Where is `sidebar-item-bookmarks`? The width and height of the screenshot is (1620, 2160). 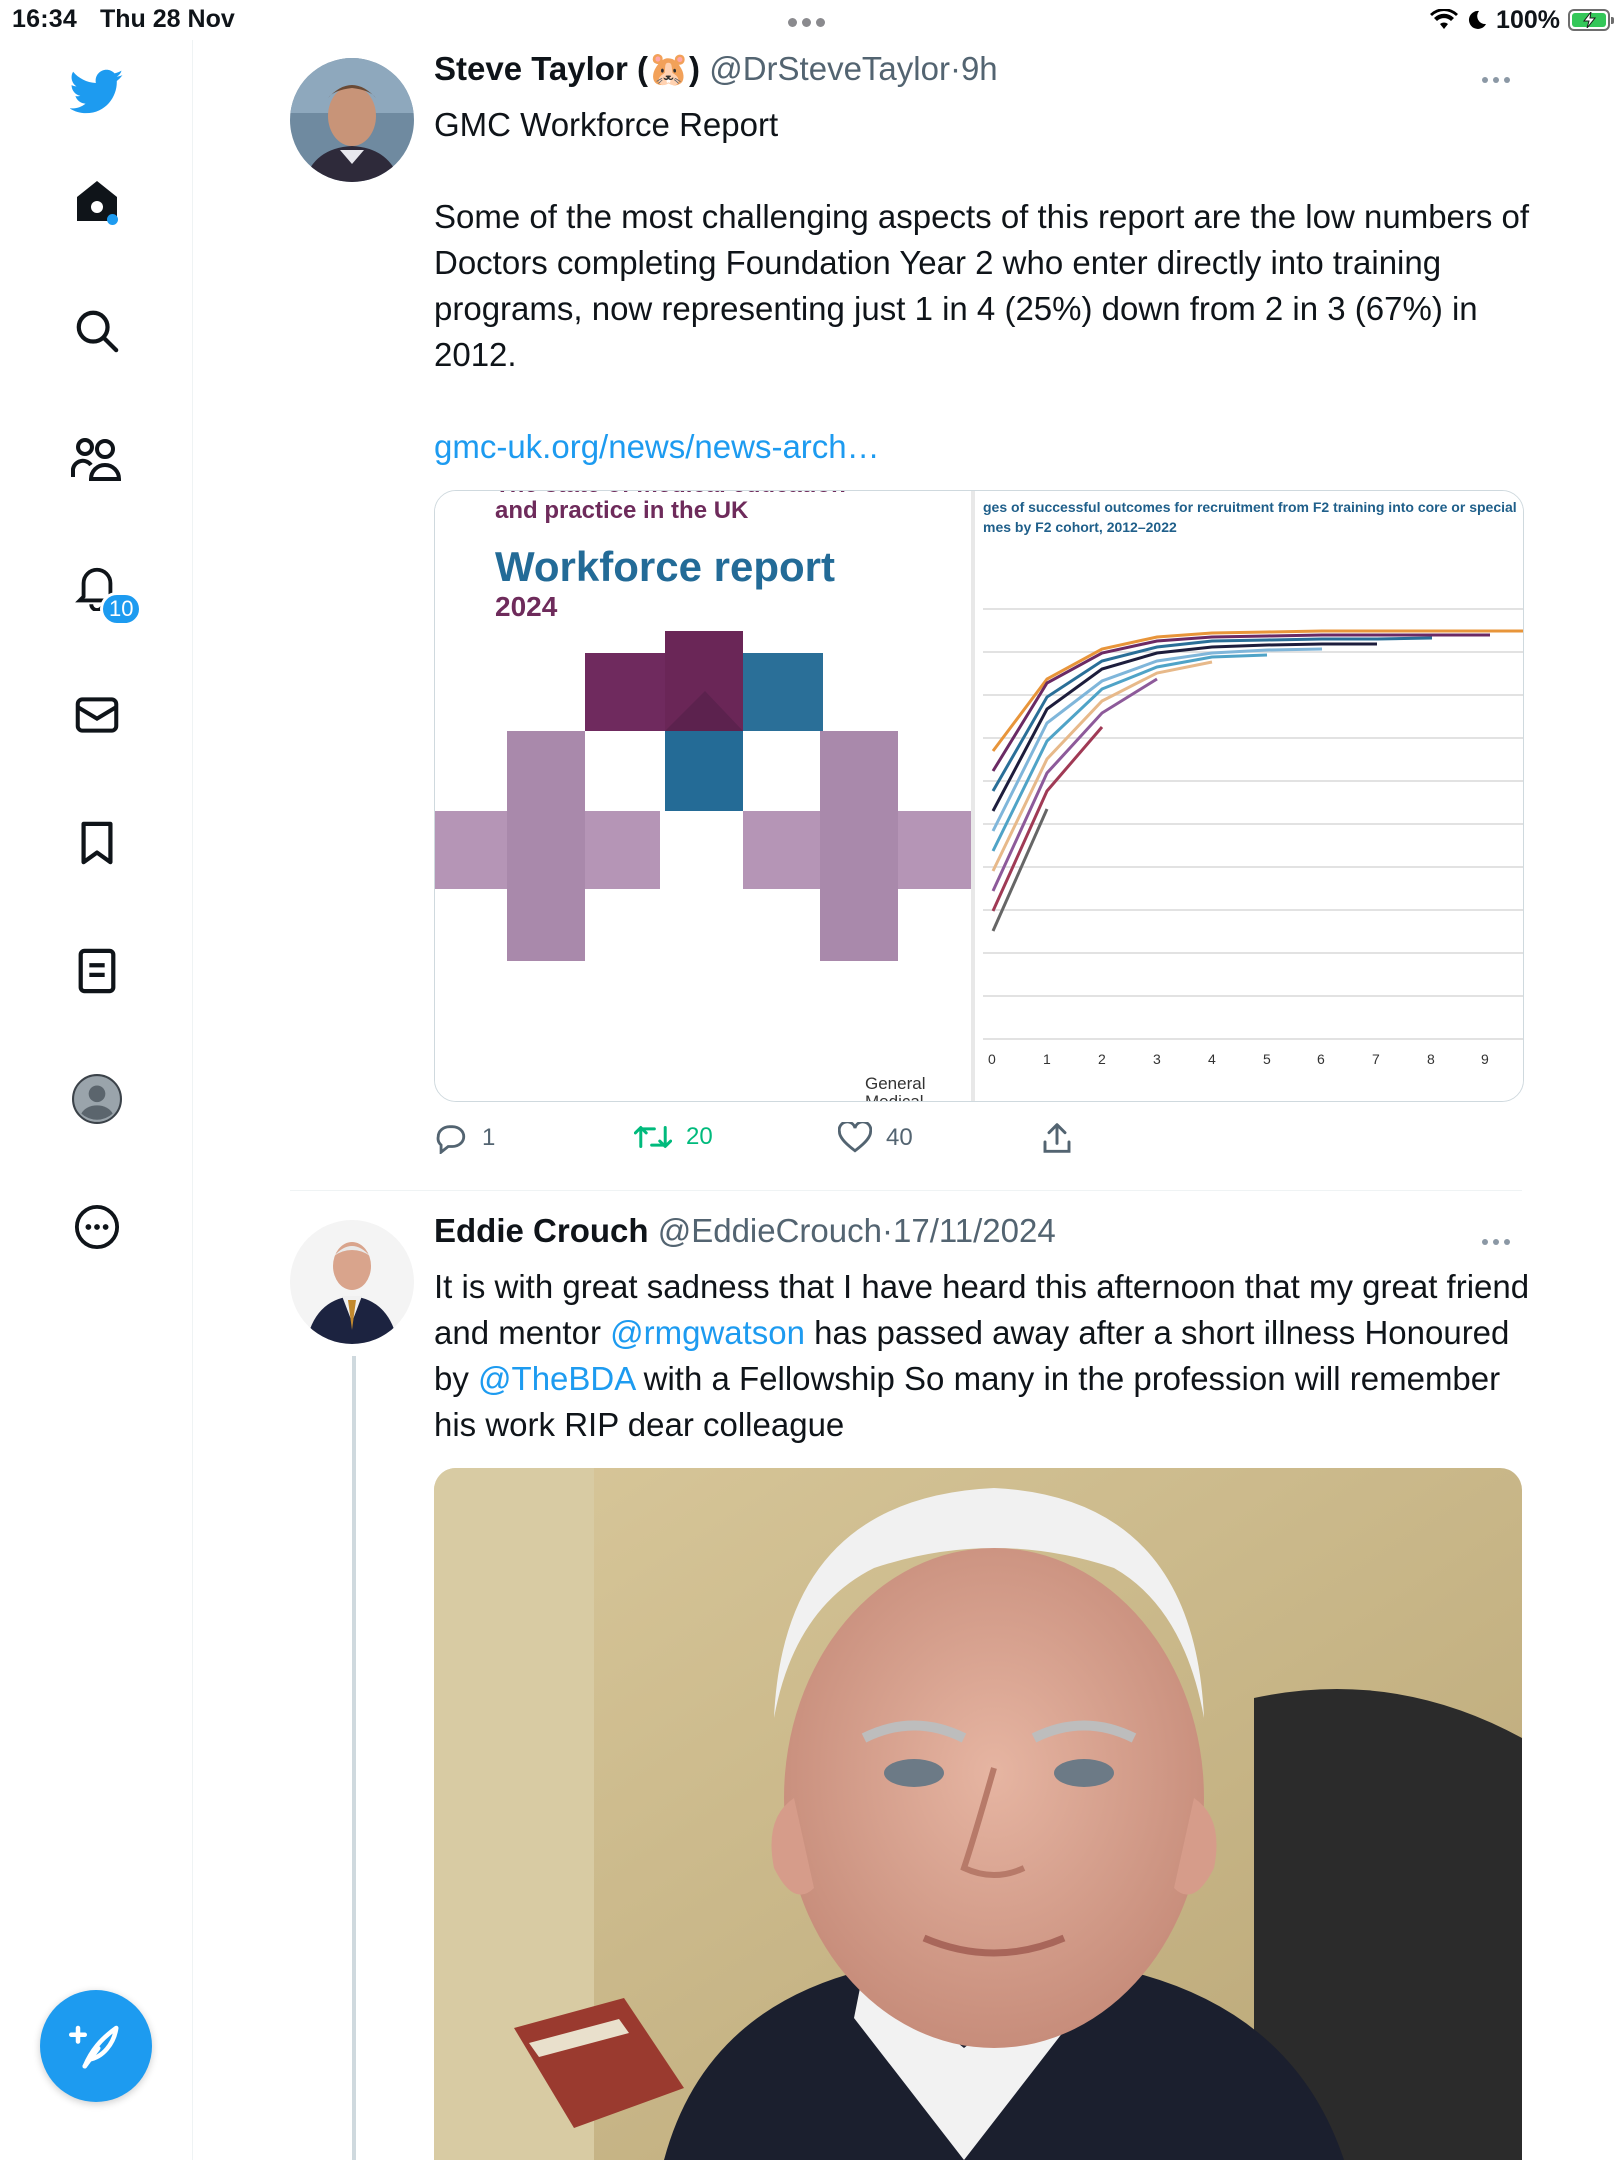
sidebar-item-bookmarks is located at coordinates (97, 843).